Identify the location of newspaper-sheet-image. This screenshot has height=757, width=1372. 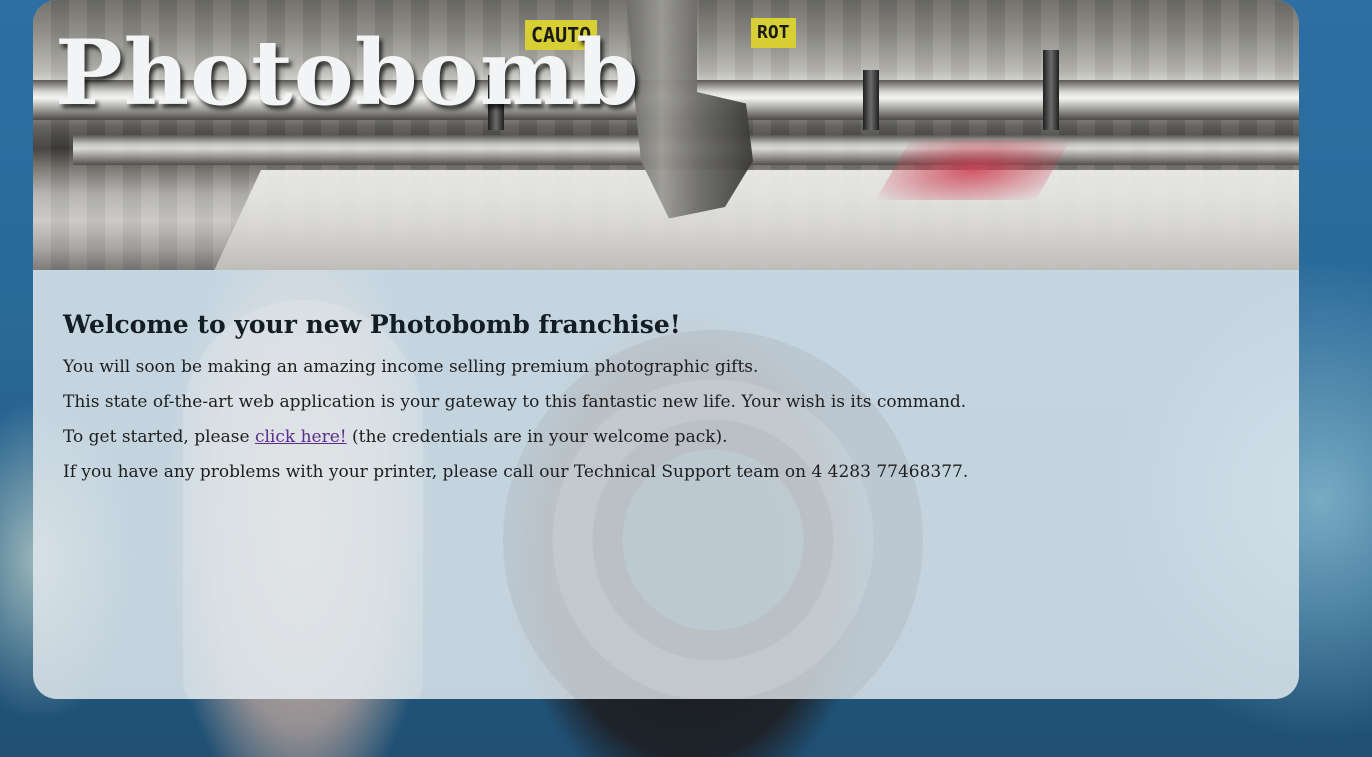
(752, 220).